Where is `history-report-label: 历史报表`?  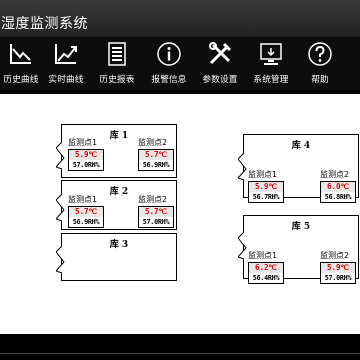 history-report-label: 历史报表 is located at coordinates (117, 80).